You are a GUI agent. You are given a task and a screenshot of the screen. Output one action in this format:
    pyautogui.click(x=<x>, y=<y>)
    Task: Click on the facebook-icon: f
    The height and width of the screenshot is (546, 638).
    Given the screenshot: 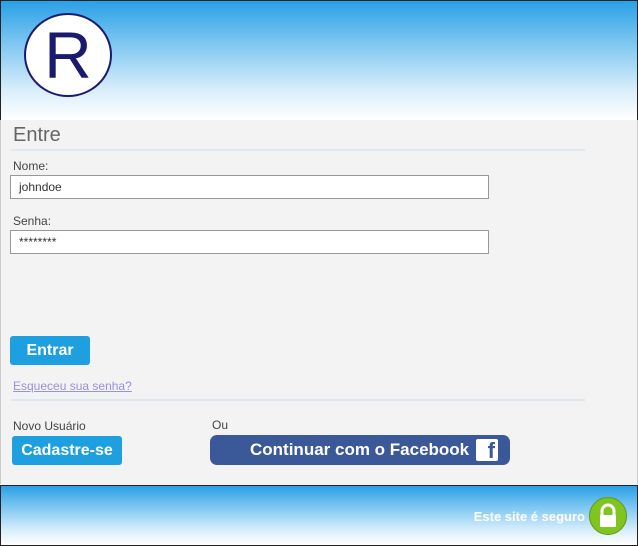 What is the action you would take?
    pyautogui.click(x=487, y=450)
    